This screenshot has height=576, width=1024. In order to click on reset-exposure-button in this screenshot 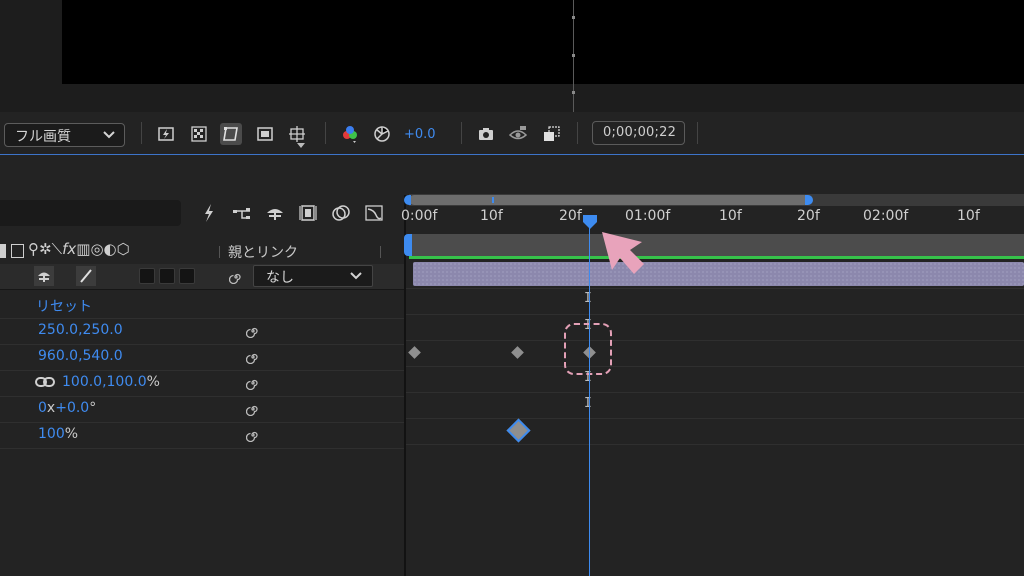, I will do `click(382, 134)`.